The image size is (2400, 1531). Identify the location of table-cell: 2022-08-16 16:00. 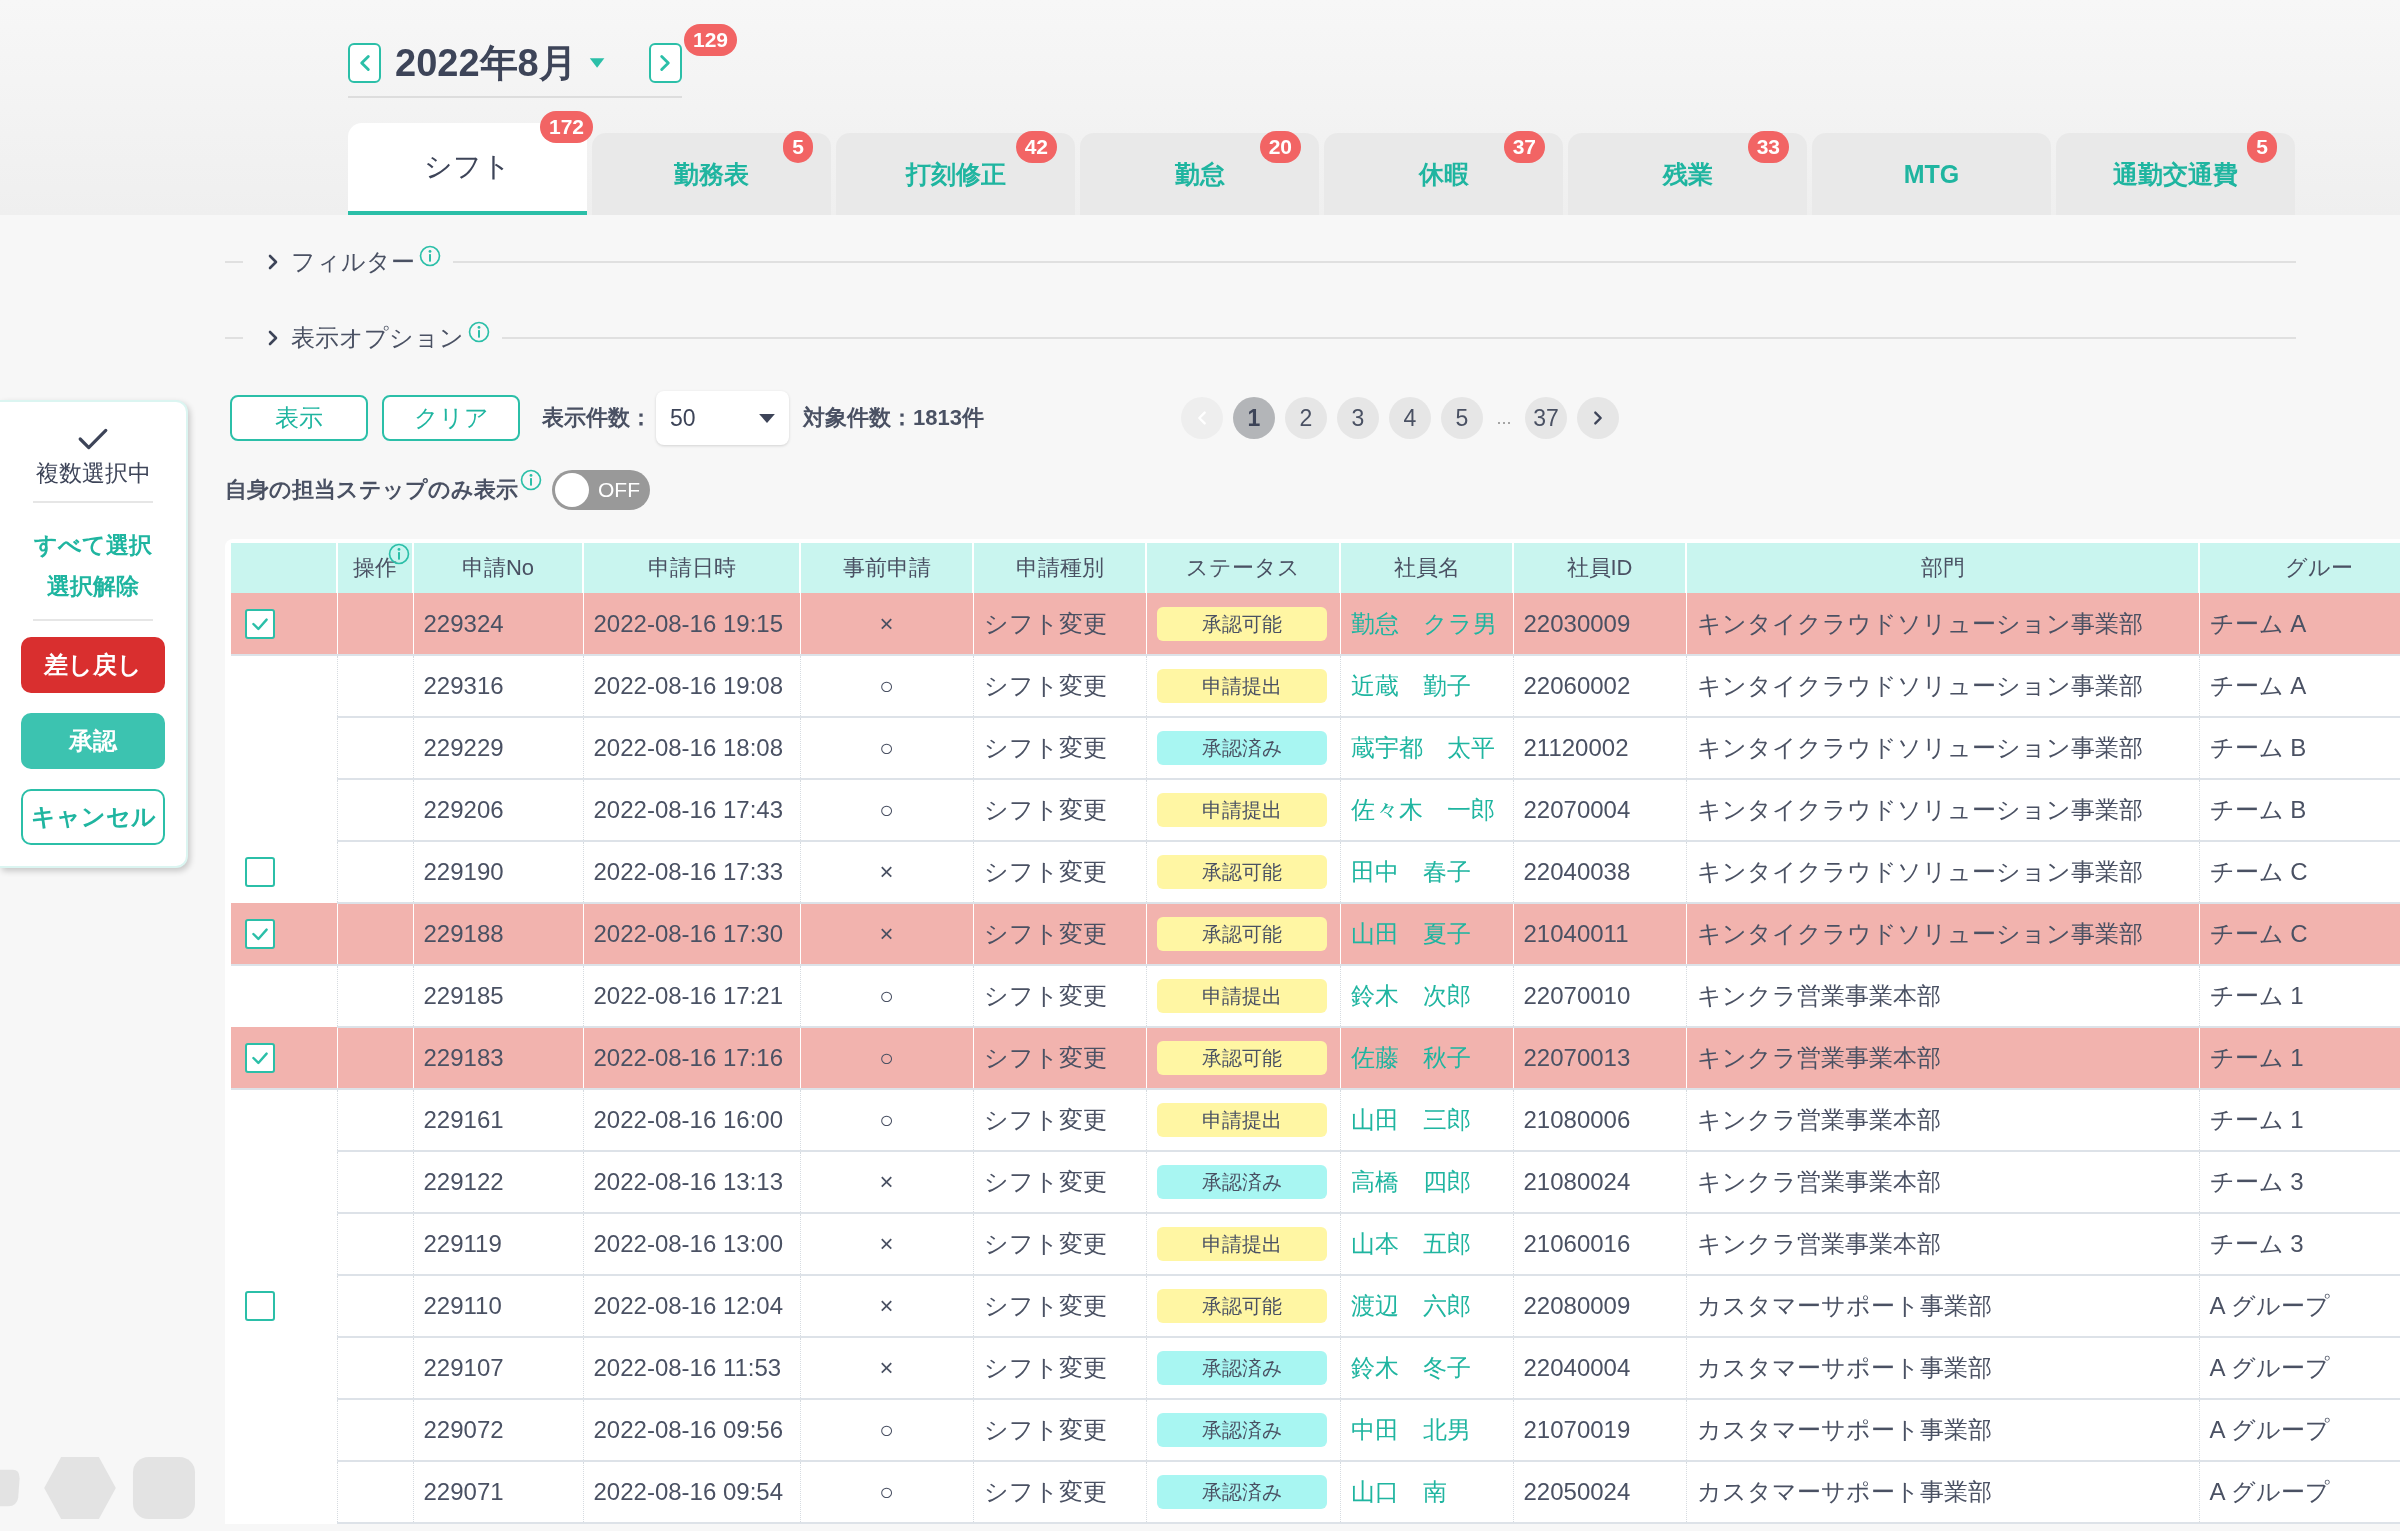
(688, 1119).